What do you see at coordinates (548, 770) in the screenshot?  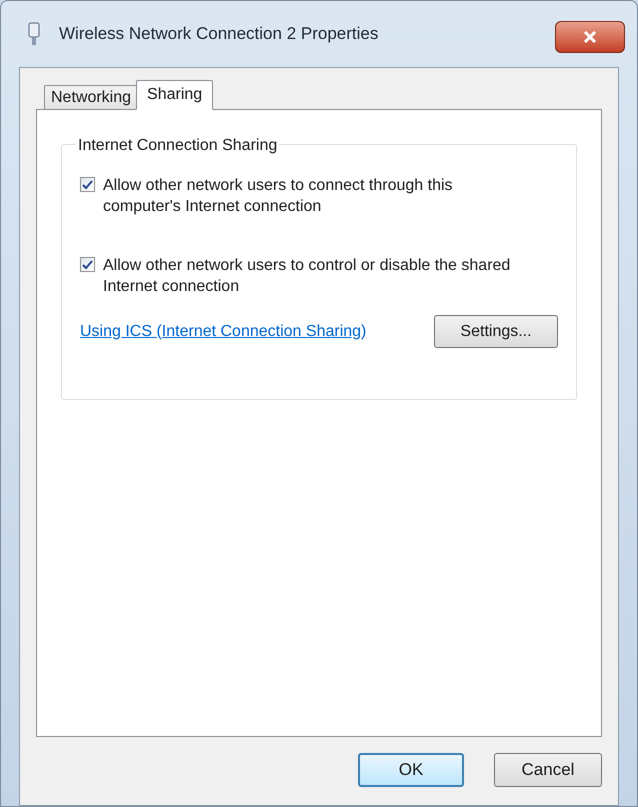 I see `dialog-button: Cancel` at bounding box center [548, 770].